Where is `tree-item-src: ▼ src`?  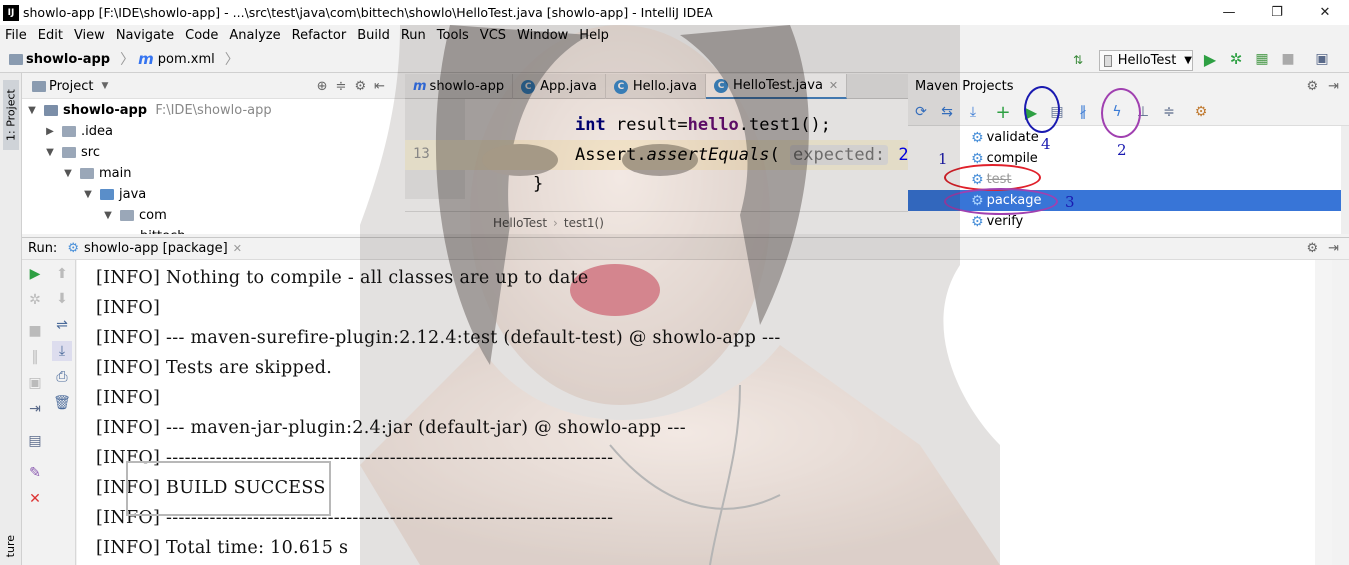
tree-item-src: ▼ src is located at coordinates (72, 152).